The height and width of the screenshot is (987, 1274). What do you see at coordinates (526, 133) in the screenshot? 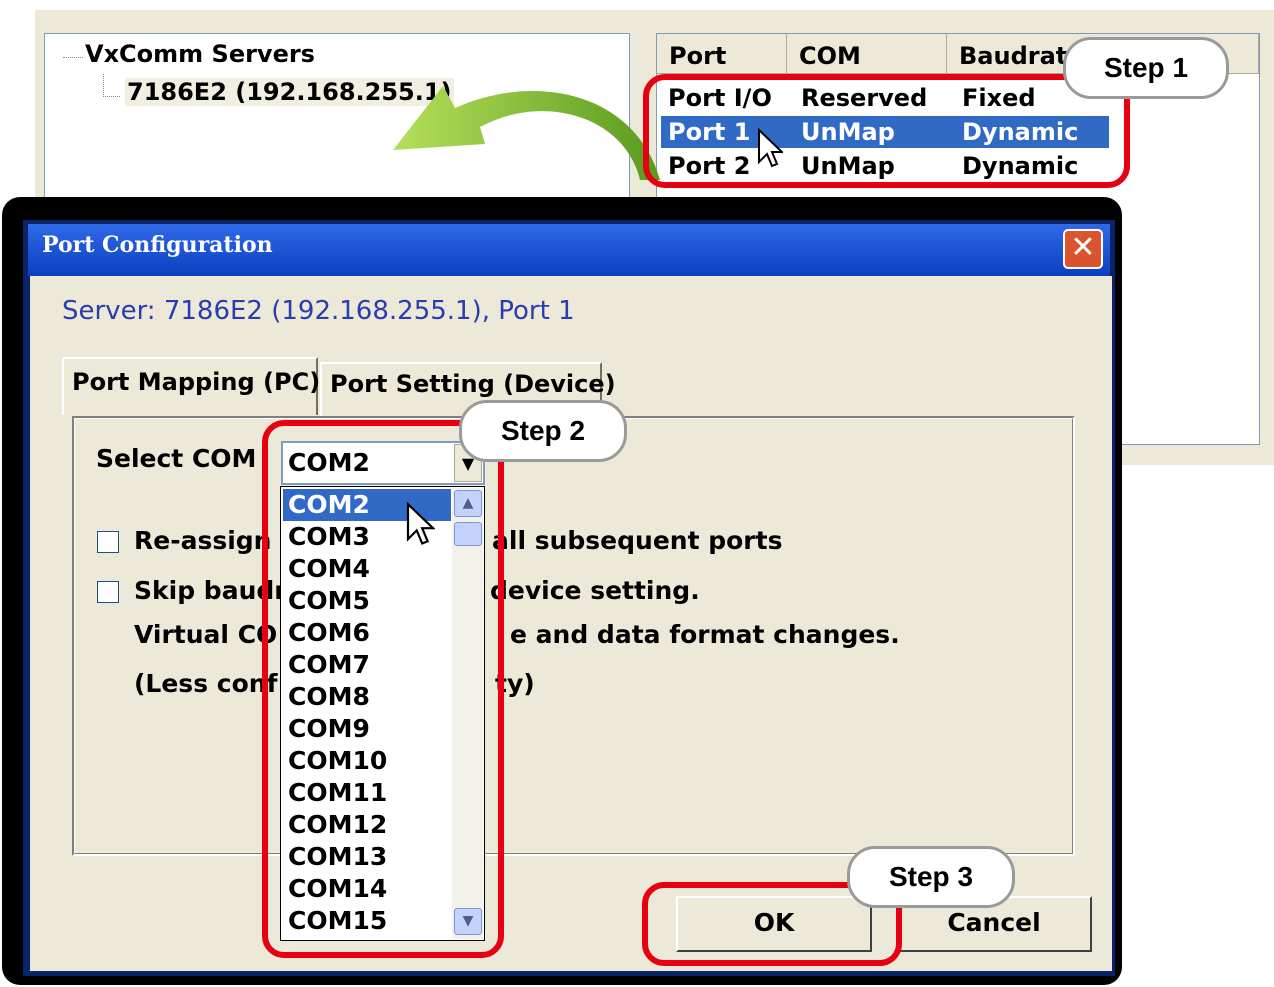
I see `curved-arrow-icon` at bounding box center [526, 133].